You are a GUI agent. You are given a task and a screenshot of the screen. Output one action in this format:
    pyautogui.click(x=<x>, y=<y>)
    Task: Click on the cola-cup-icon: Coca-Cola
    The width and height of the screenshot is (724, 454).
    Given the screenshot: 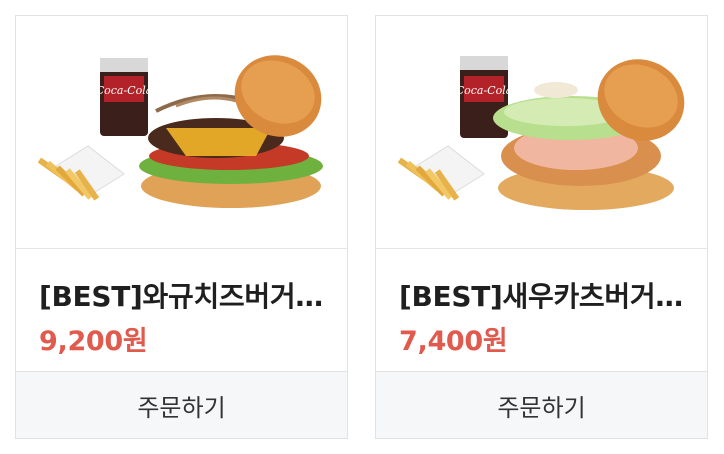 What is the action you would take?
    pyautogui.click(x=124, y=97)
    